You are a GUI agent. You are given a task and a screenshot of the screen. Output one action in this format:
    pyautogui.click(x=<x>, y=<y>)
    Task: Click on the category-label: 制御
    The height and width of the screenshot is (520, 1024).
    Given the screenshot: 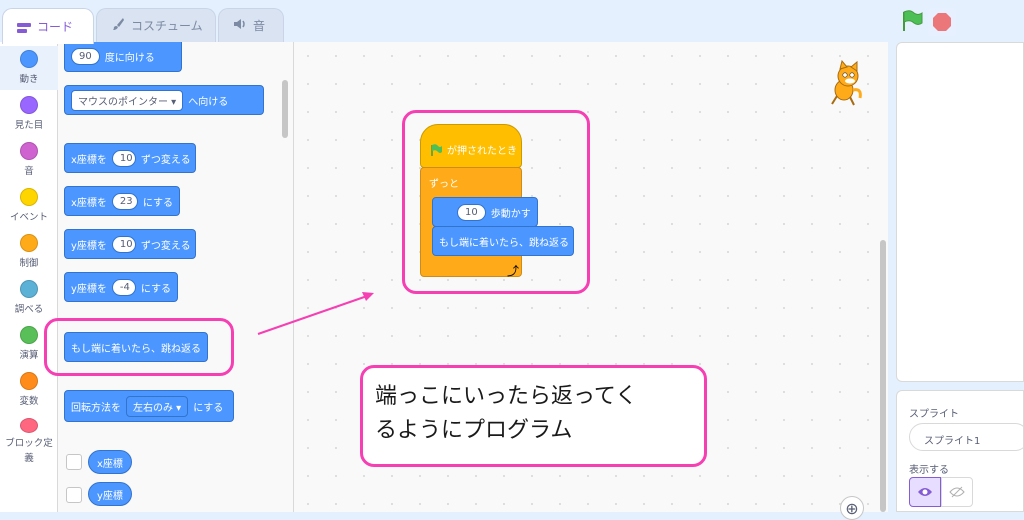 What is the action you would take?
    pyautogui.click(x=29, y=263)
    